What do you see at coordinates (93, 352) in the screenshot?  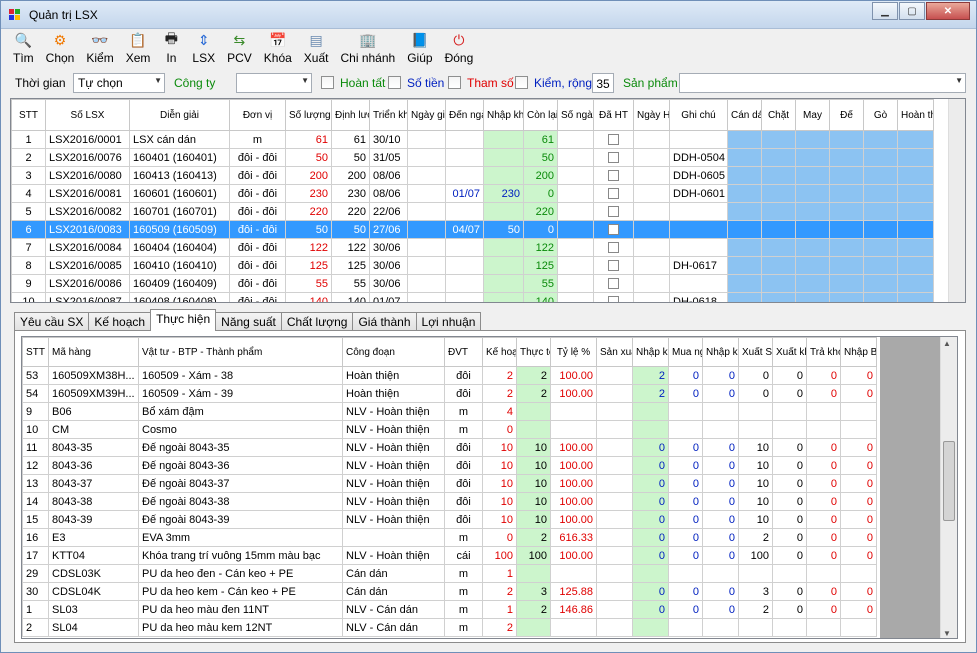 I see `column-header: Mã hàng` at bounding box center [93, 352].